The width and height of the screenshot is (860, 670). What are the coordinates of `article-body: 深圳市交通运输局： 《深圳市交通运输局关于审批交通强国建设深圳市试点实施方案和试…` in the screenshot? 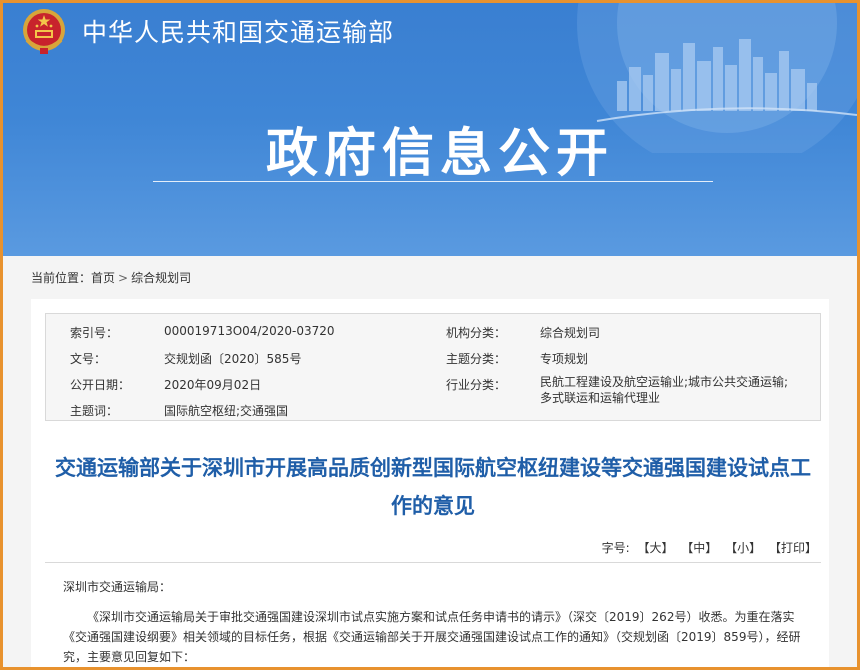 It's located at (438, 622).